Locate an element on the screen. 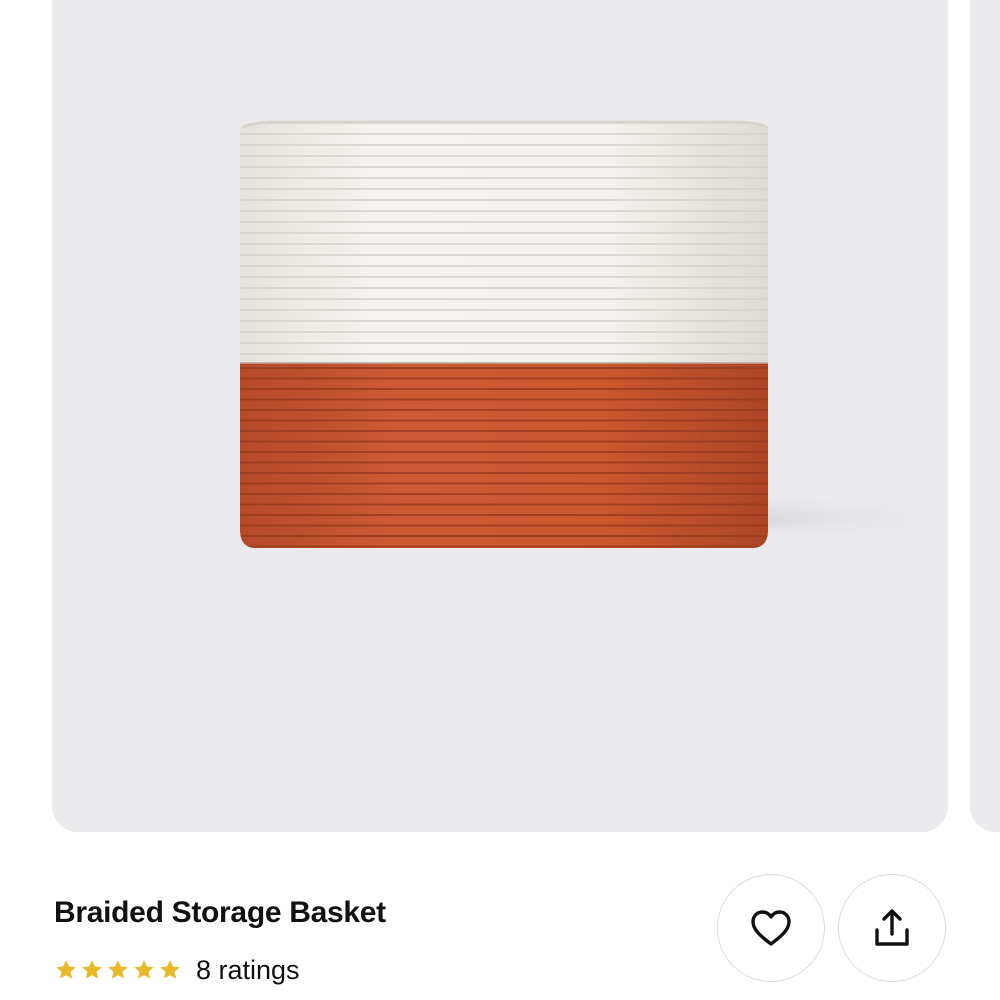  favorite-button is located at coordinates (771, 928).